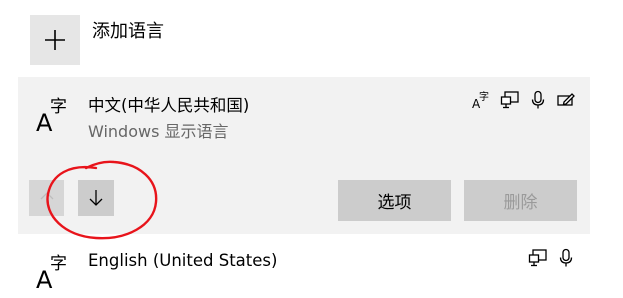 This screenshot has height=298, width=623. Describe the element at coordinates (183, 260) in the screenshot. I see `language-name: English (United States)` at that location.